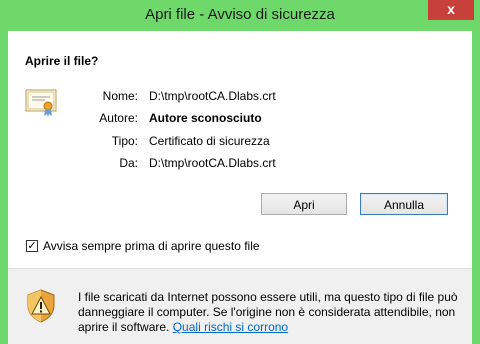  What do you see at coordinates (205, 118) in the screenshot?
I see `author-value: Autore sconosciuto` at bounding box center [205, 118].